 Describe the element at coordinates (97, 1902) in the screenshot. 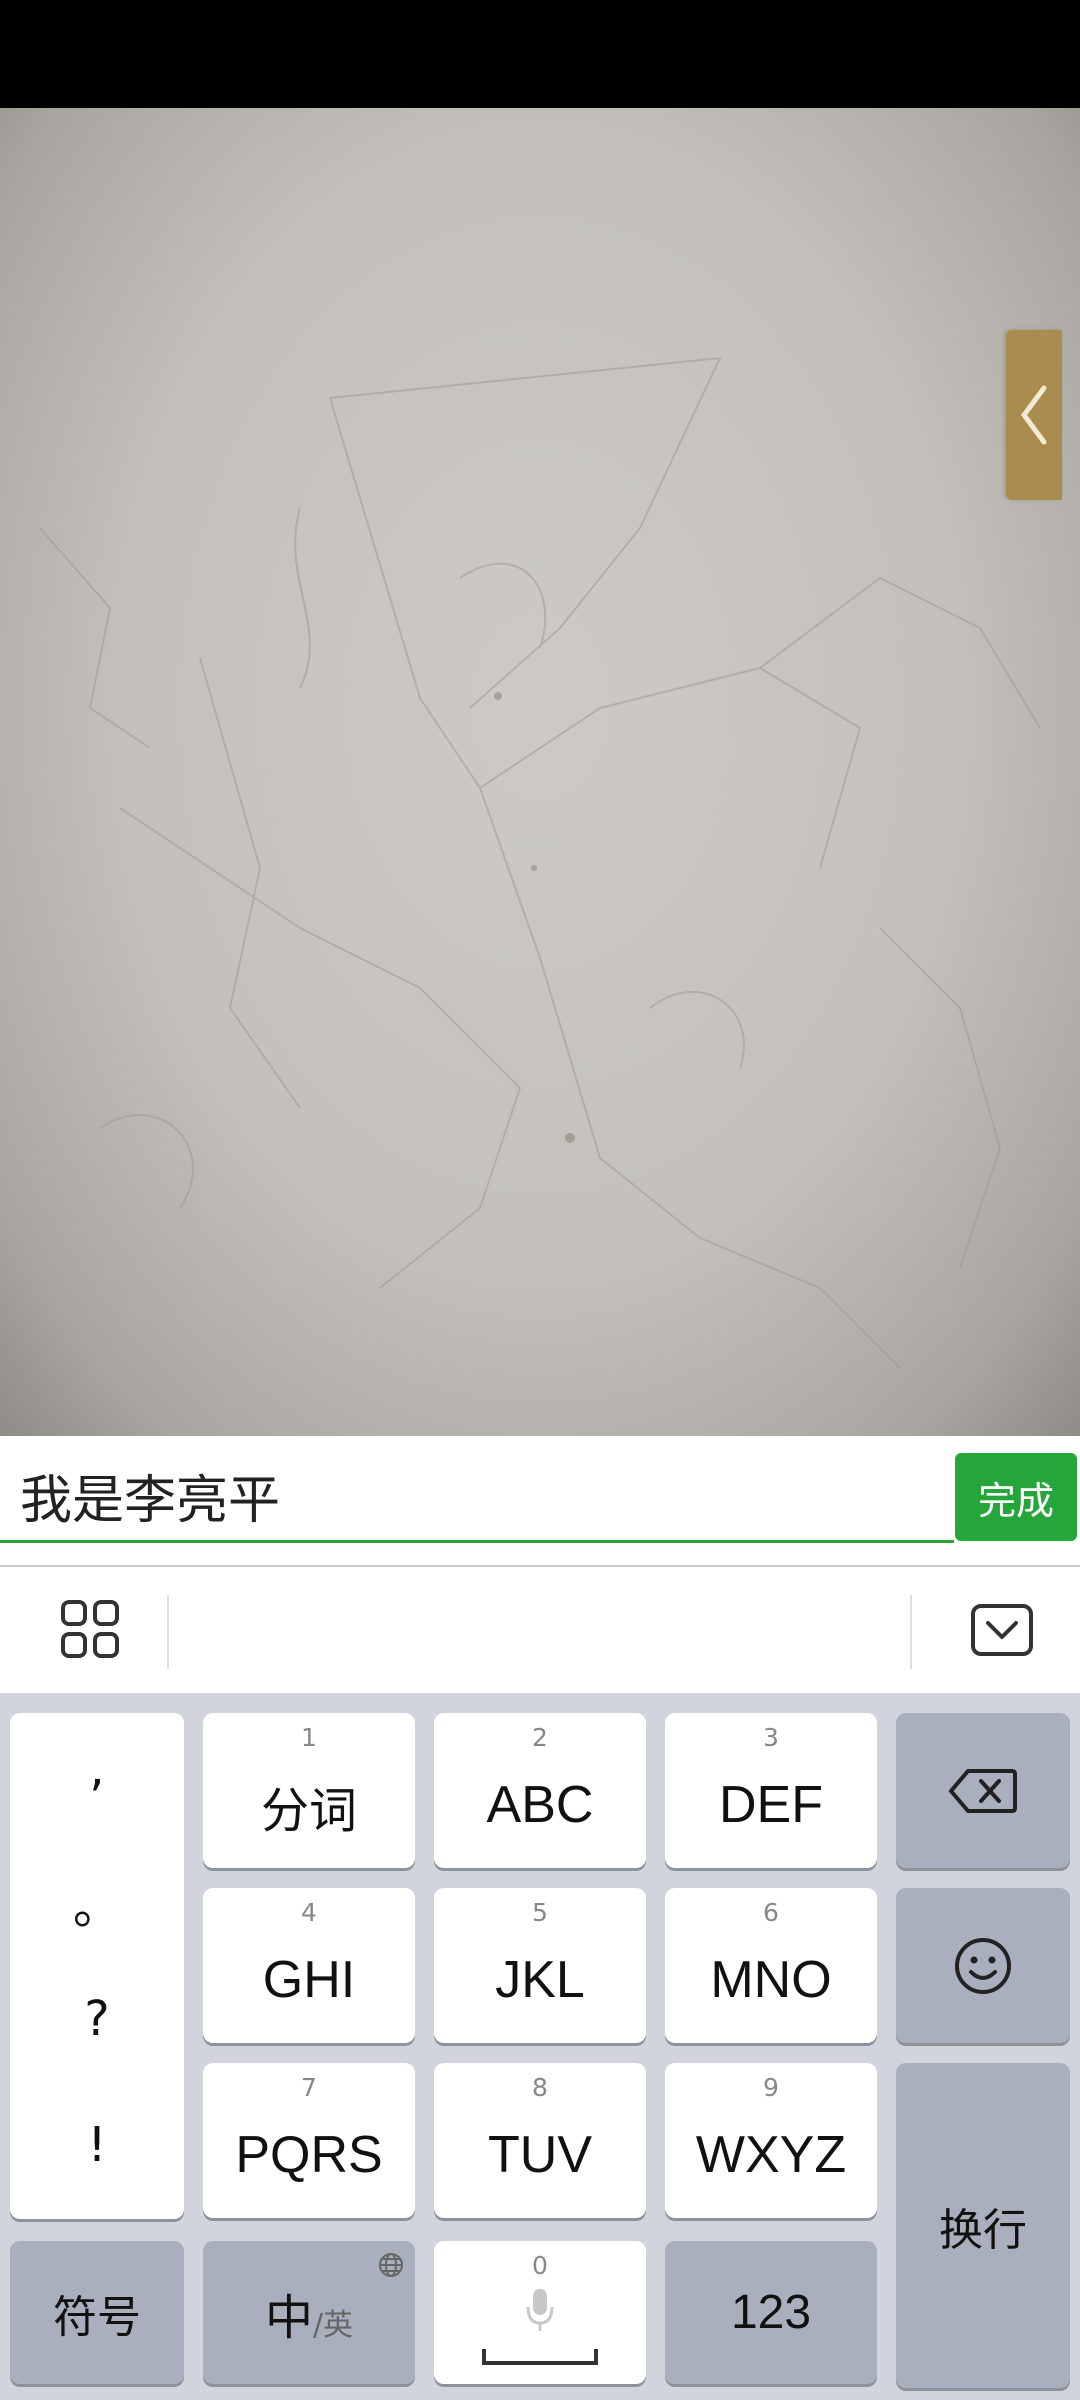

I see `punct-period: 。` at that location.